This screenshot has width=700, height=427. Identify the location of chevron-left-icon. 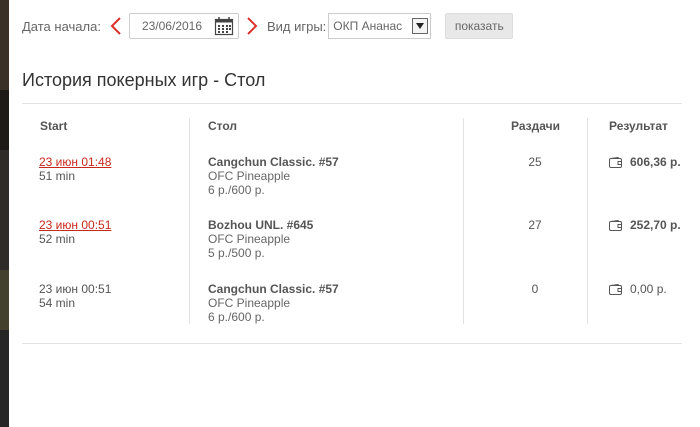
(115, 26).